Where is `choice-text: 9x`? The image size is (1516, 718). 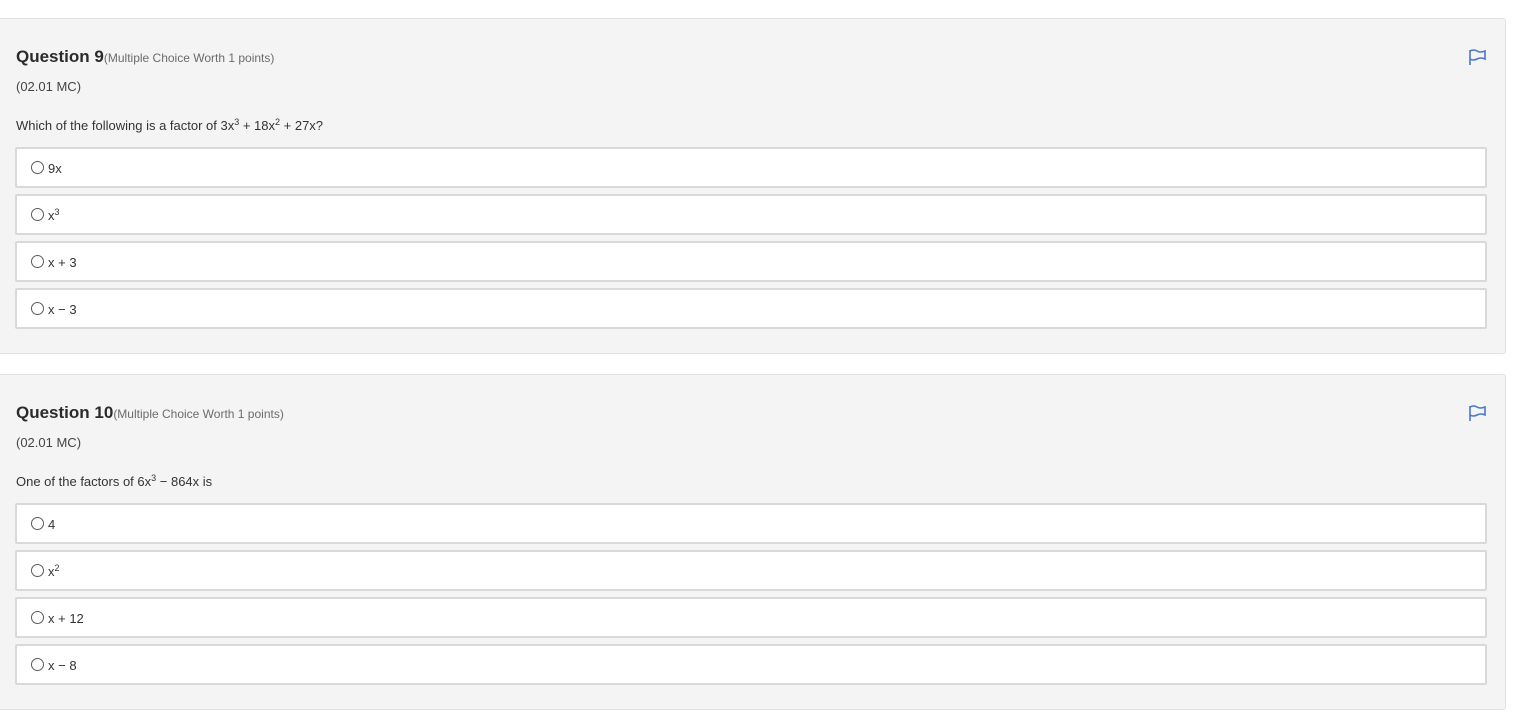
choice-text: 9x is located at coordinates (55, 168).